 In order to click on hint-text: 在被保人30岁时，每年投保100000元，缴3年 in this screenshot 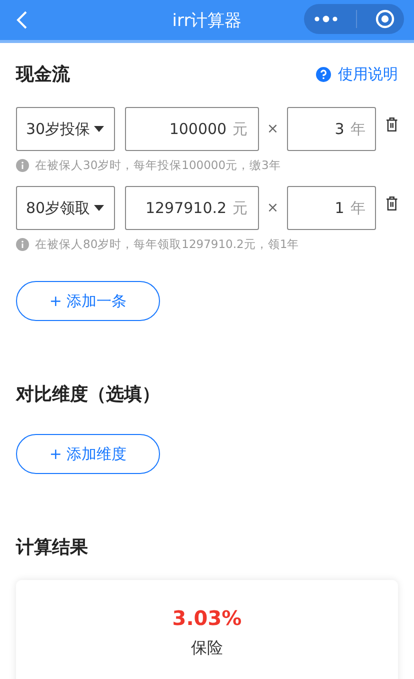, I will do `click(158, 165)`.